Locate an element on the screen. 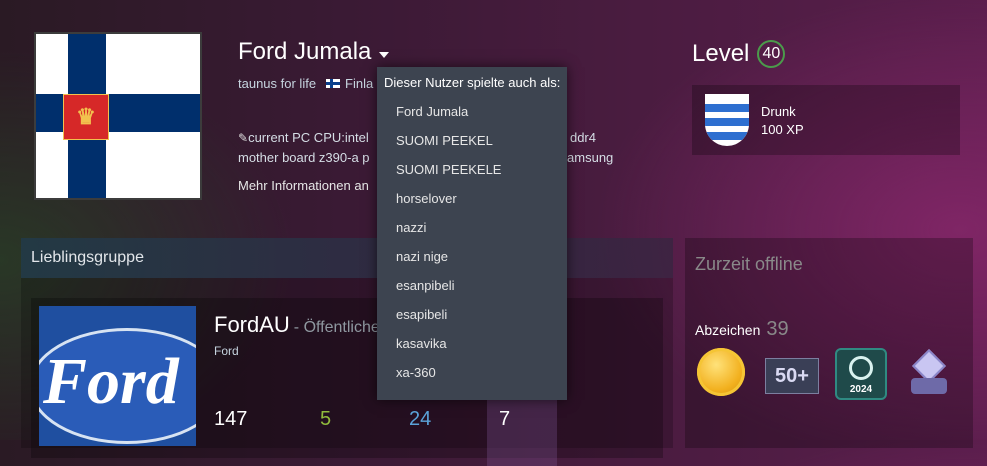 This screenshot has width=987, height=466. crystal-badge-icon is located at coordinates (929, 373).